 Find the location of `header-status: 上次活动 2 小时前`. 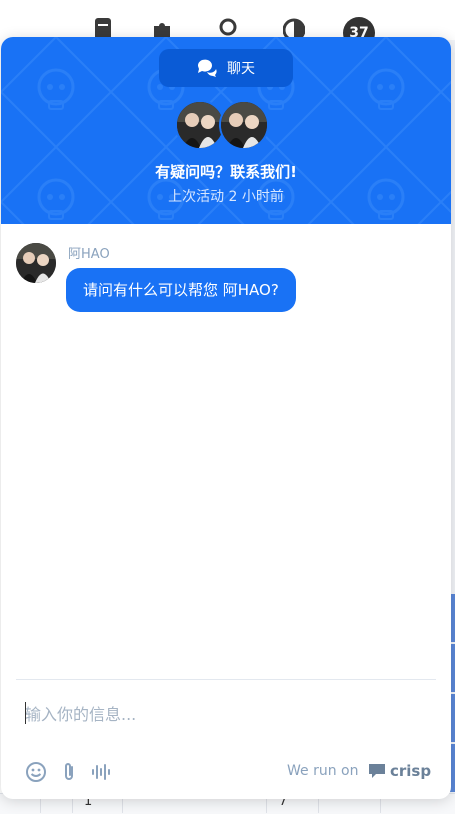

header-status: 上次活动 2 小时前 is located at coordinates (226, 197).